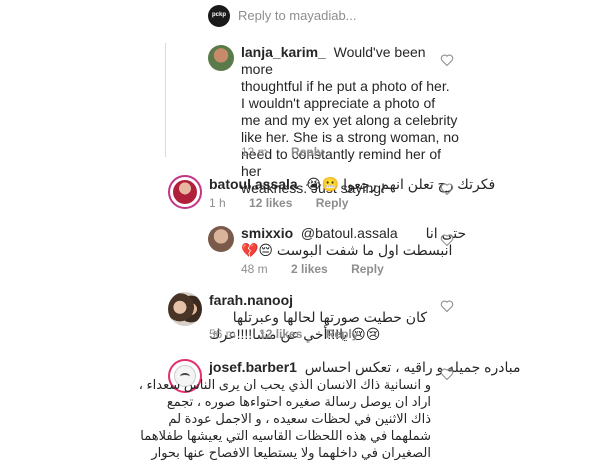 The image size is (600, 461). Describe the element at coordinates (253, 184) in the screenshot. I see `username: batoul.assala` at that location.